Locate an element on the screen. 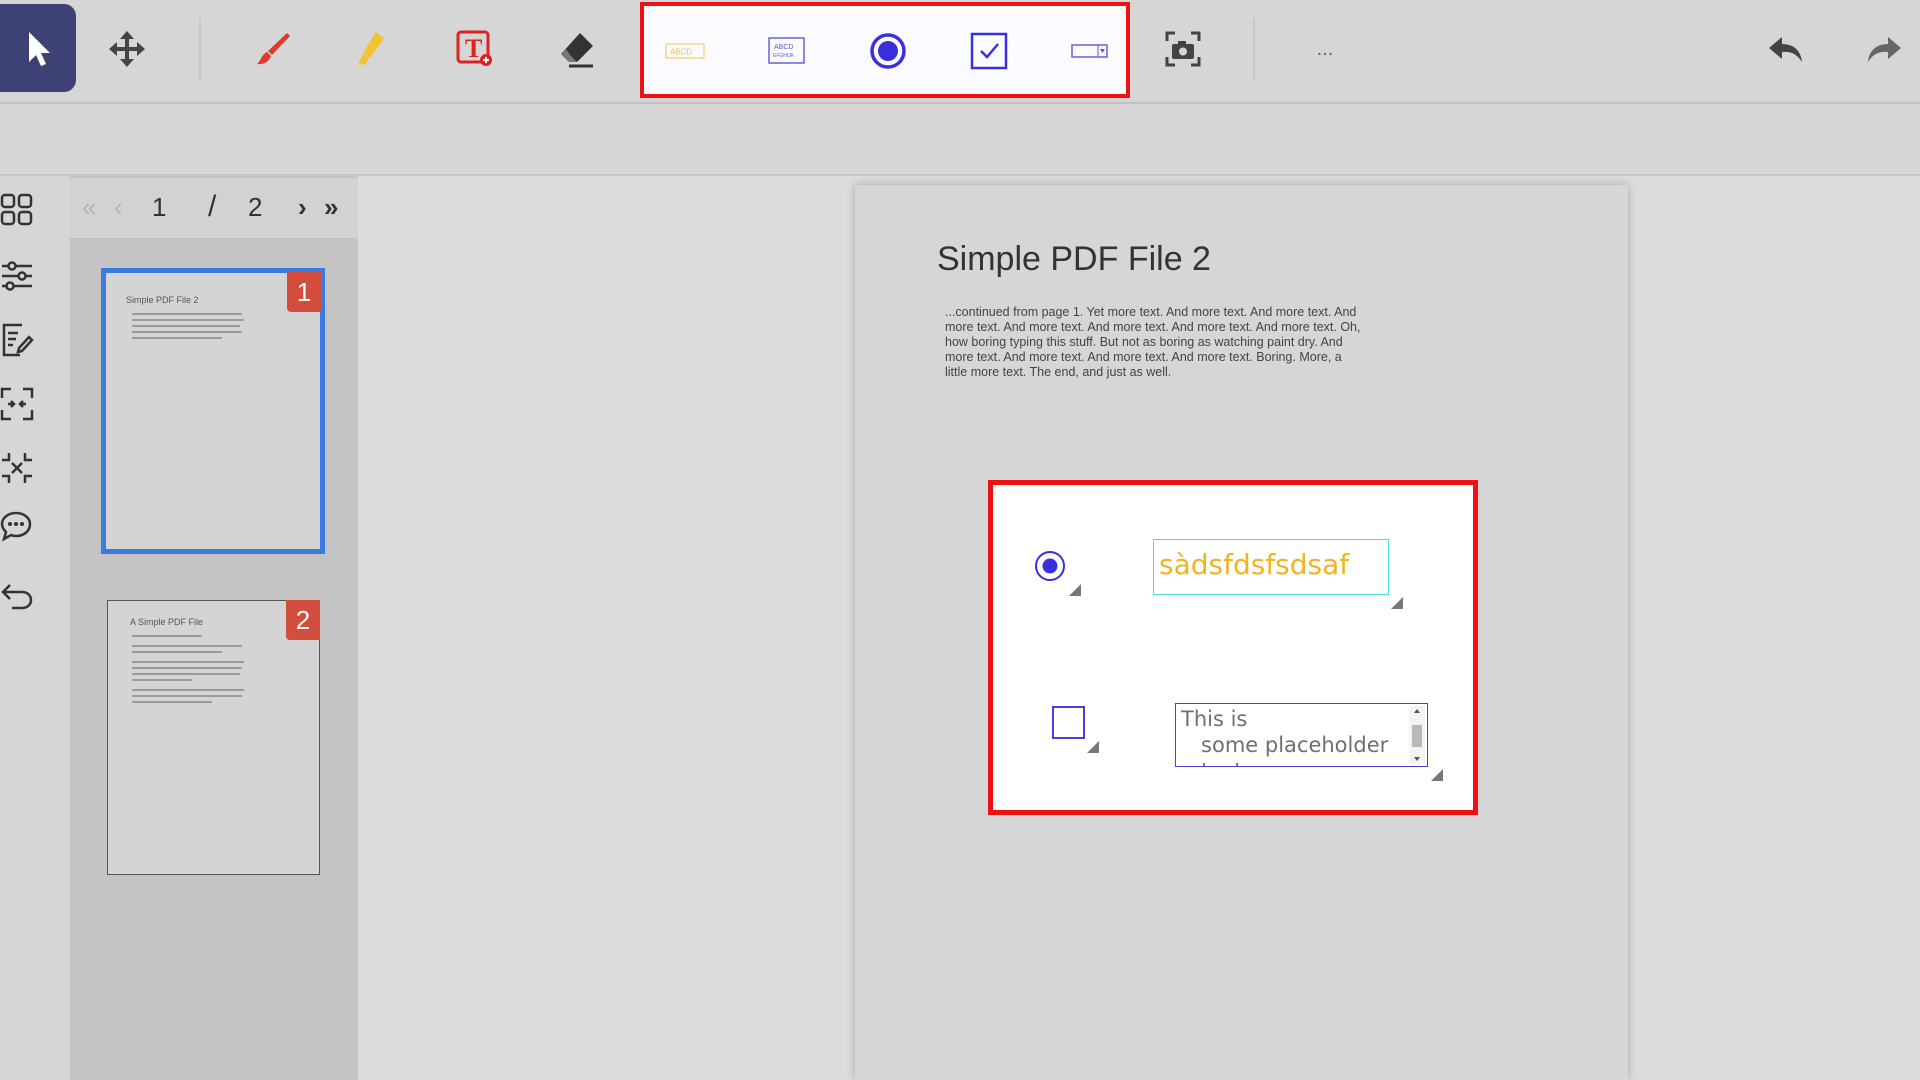 This screenshot has width=1920, height=1080. page-navigator: « ‹ 1 / 2 › » is located at coordinates (214, 208).